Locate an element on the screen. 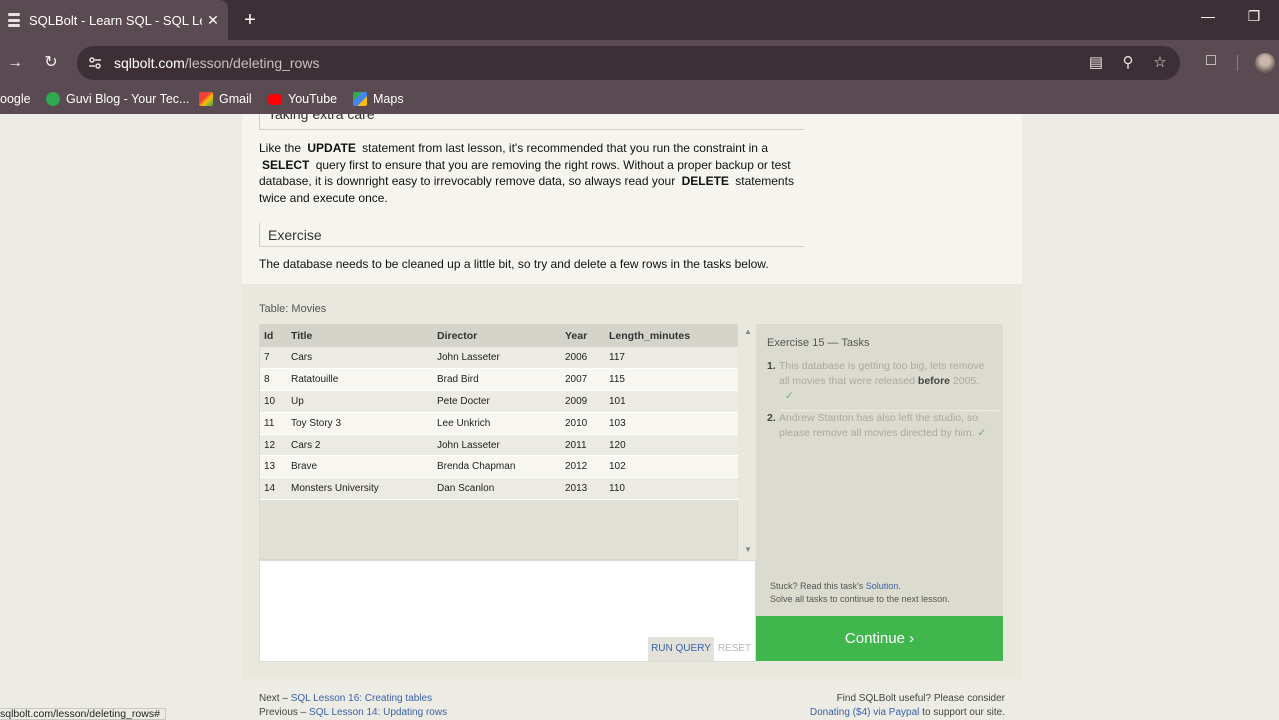  para-text: Like the is located at coordinates (280, 148).